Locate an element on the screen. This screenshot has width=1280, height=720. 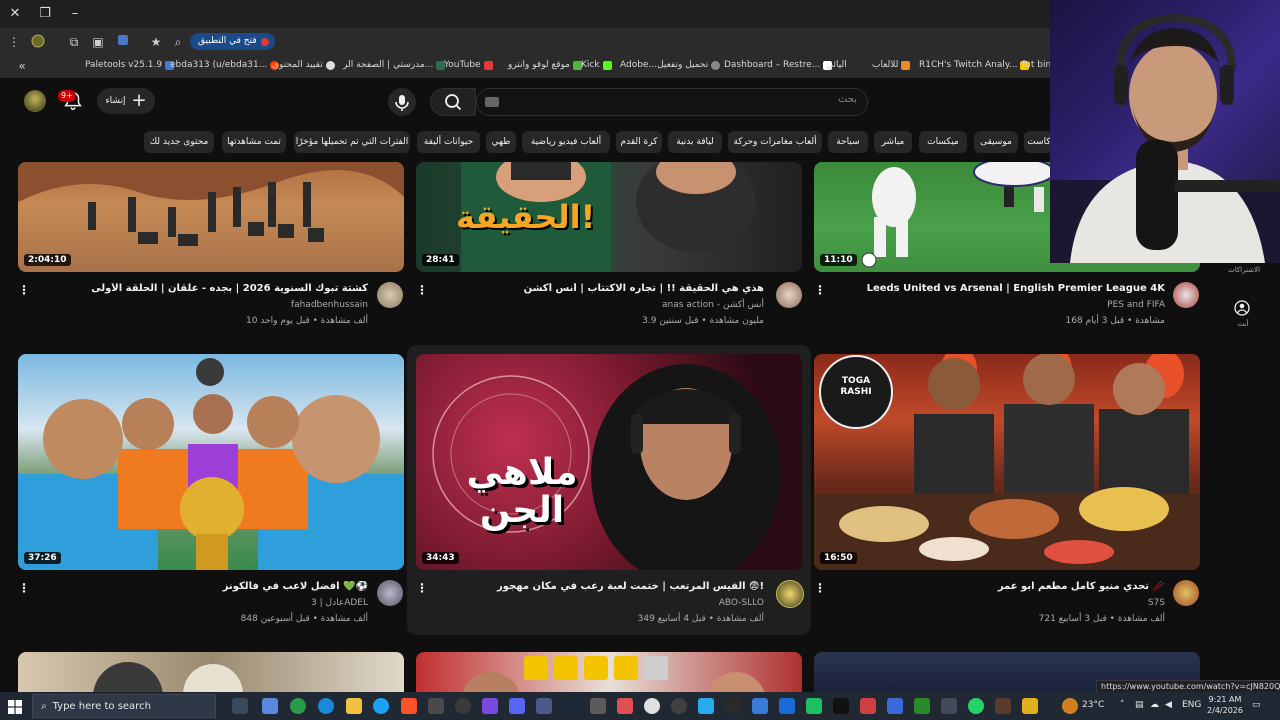
cloud-icon: ☁ is located at coordinates (1154, 705).